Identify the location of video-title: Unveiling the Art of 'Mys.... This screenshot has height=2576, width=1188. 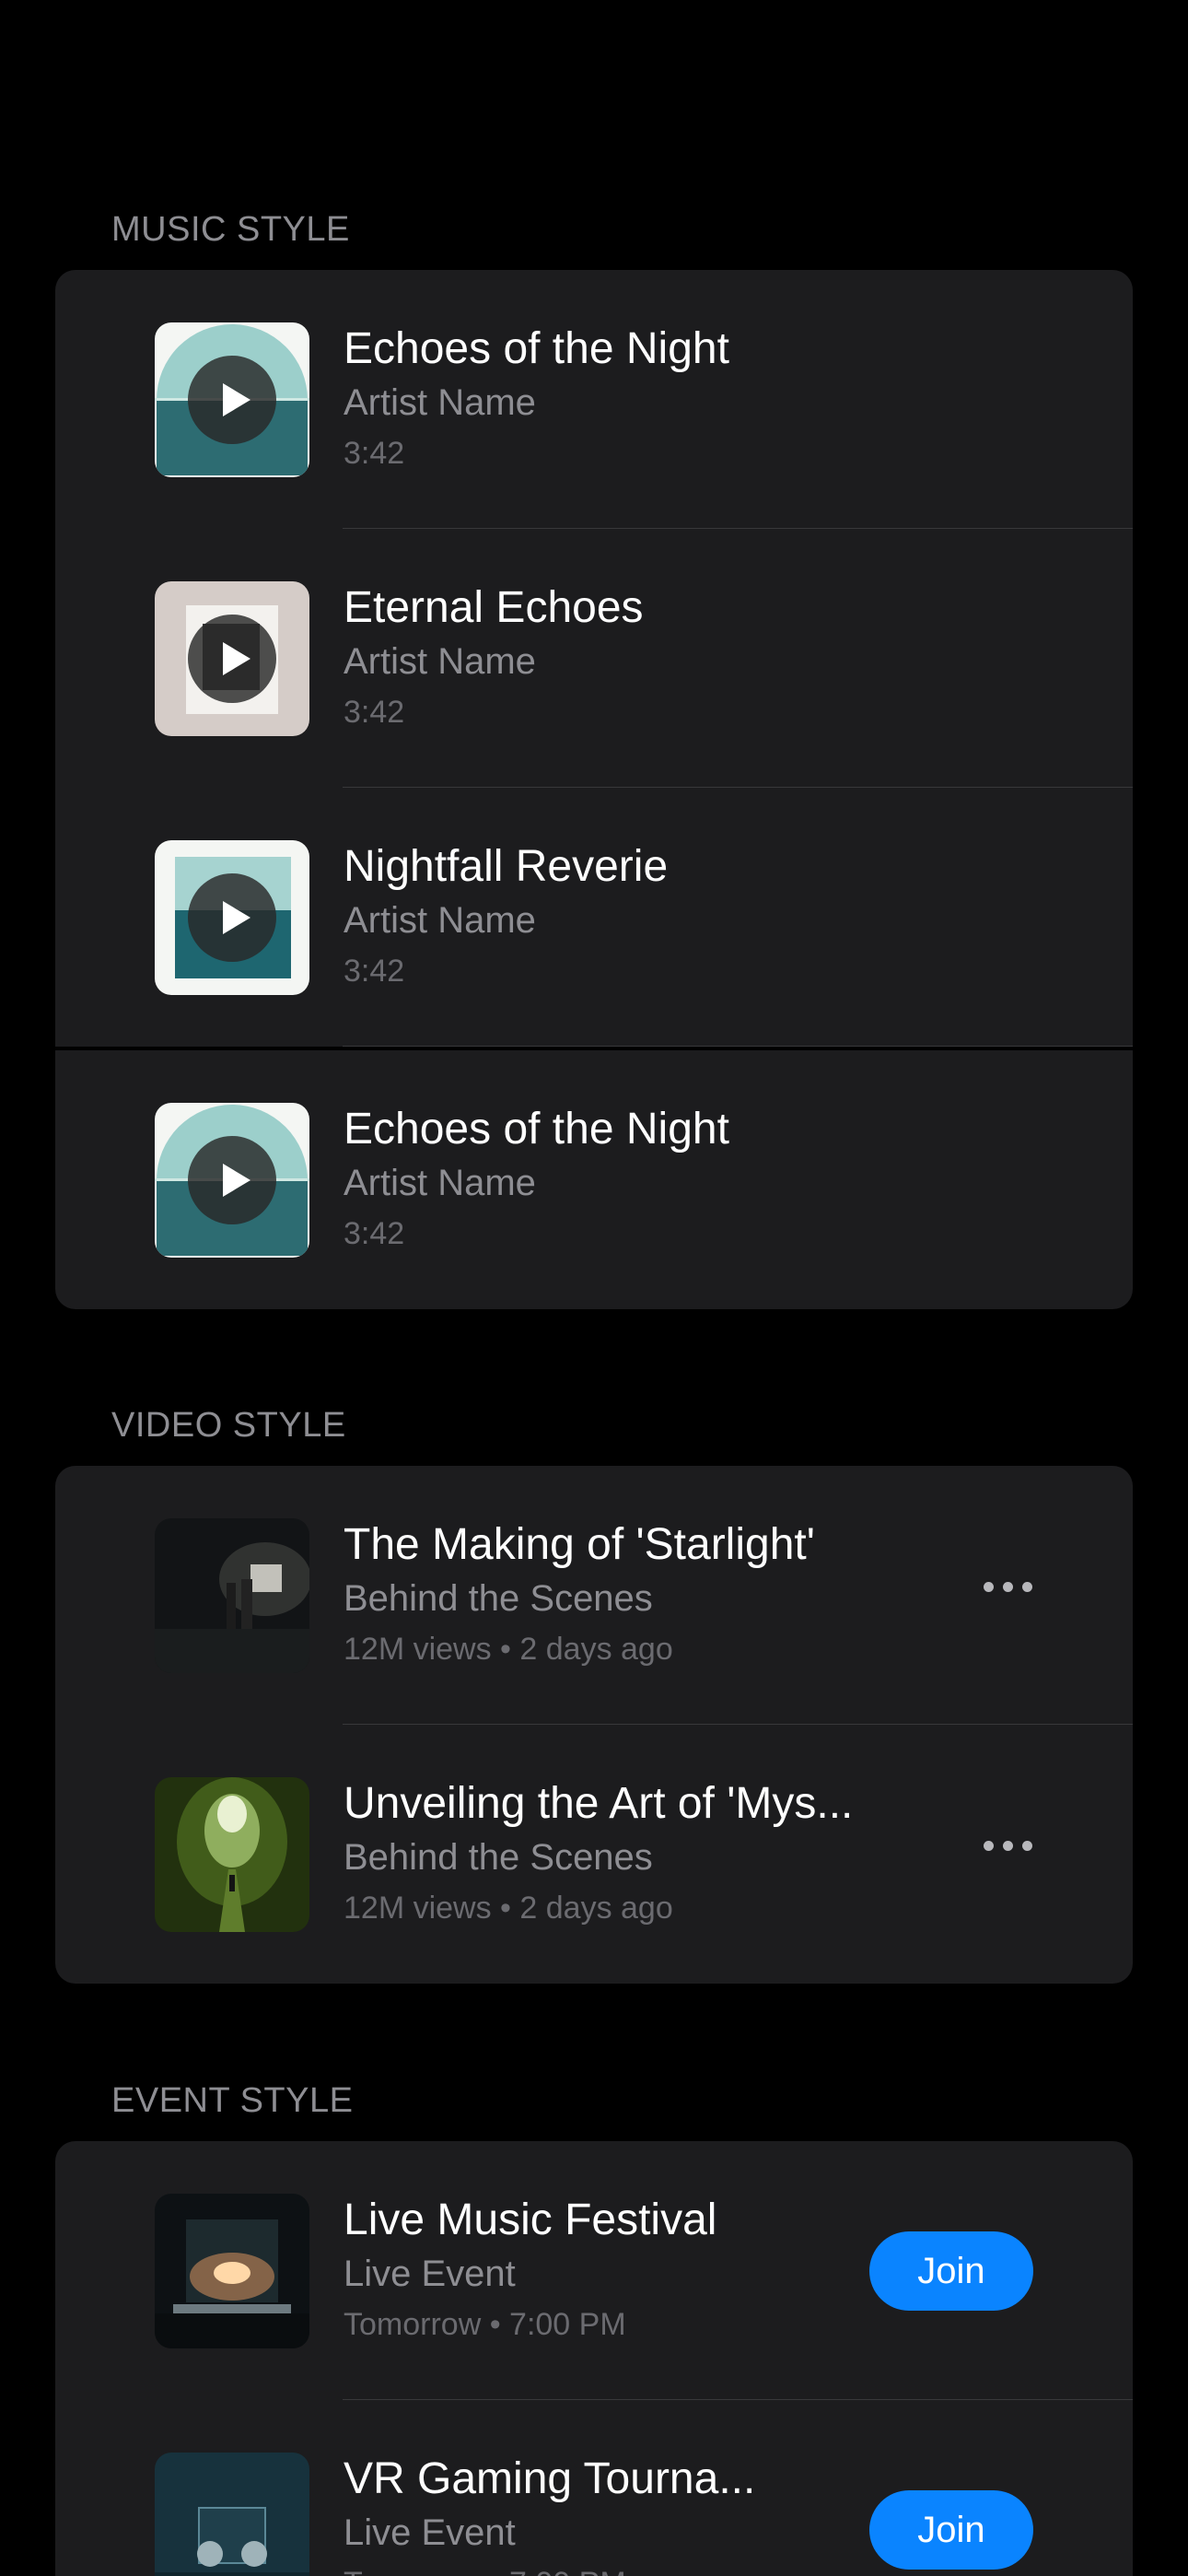
(599, 1803).